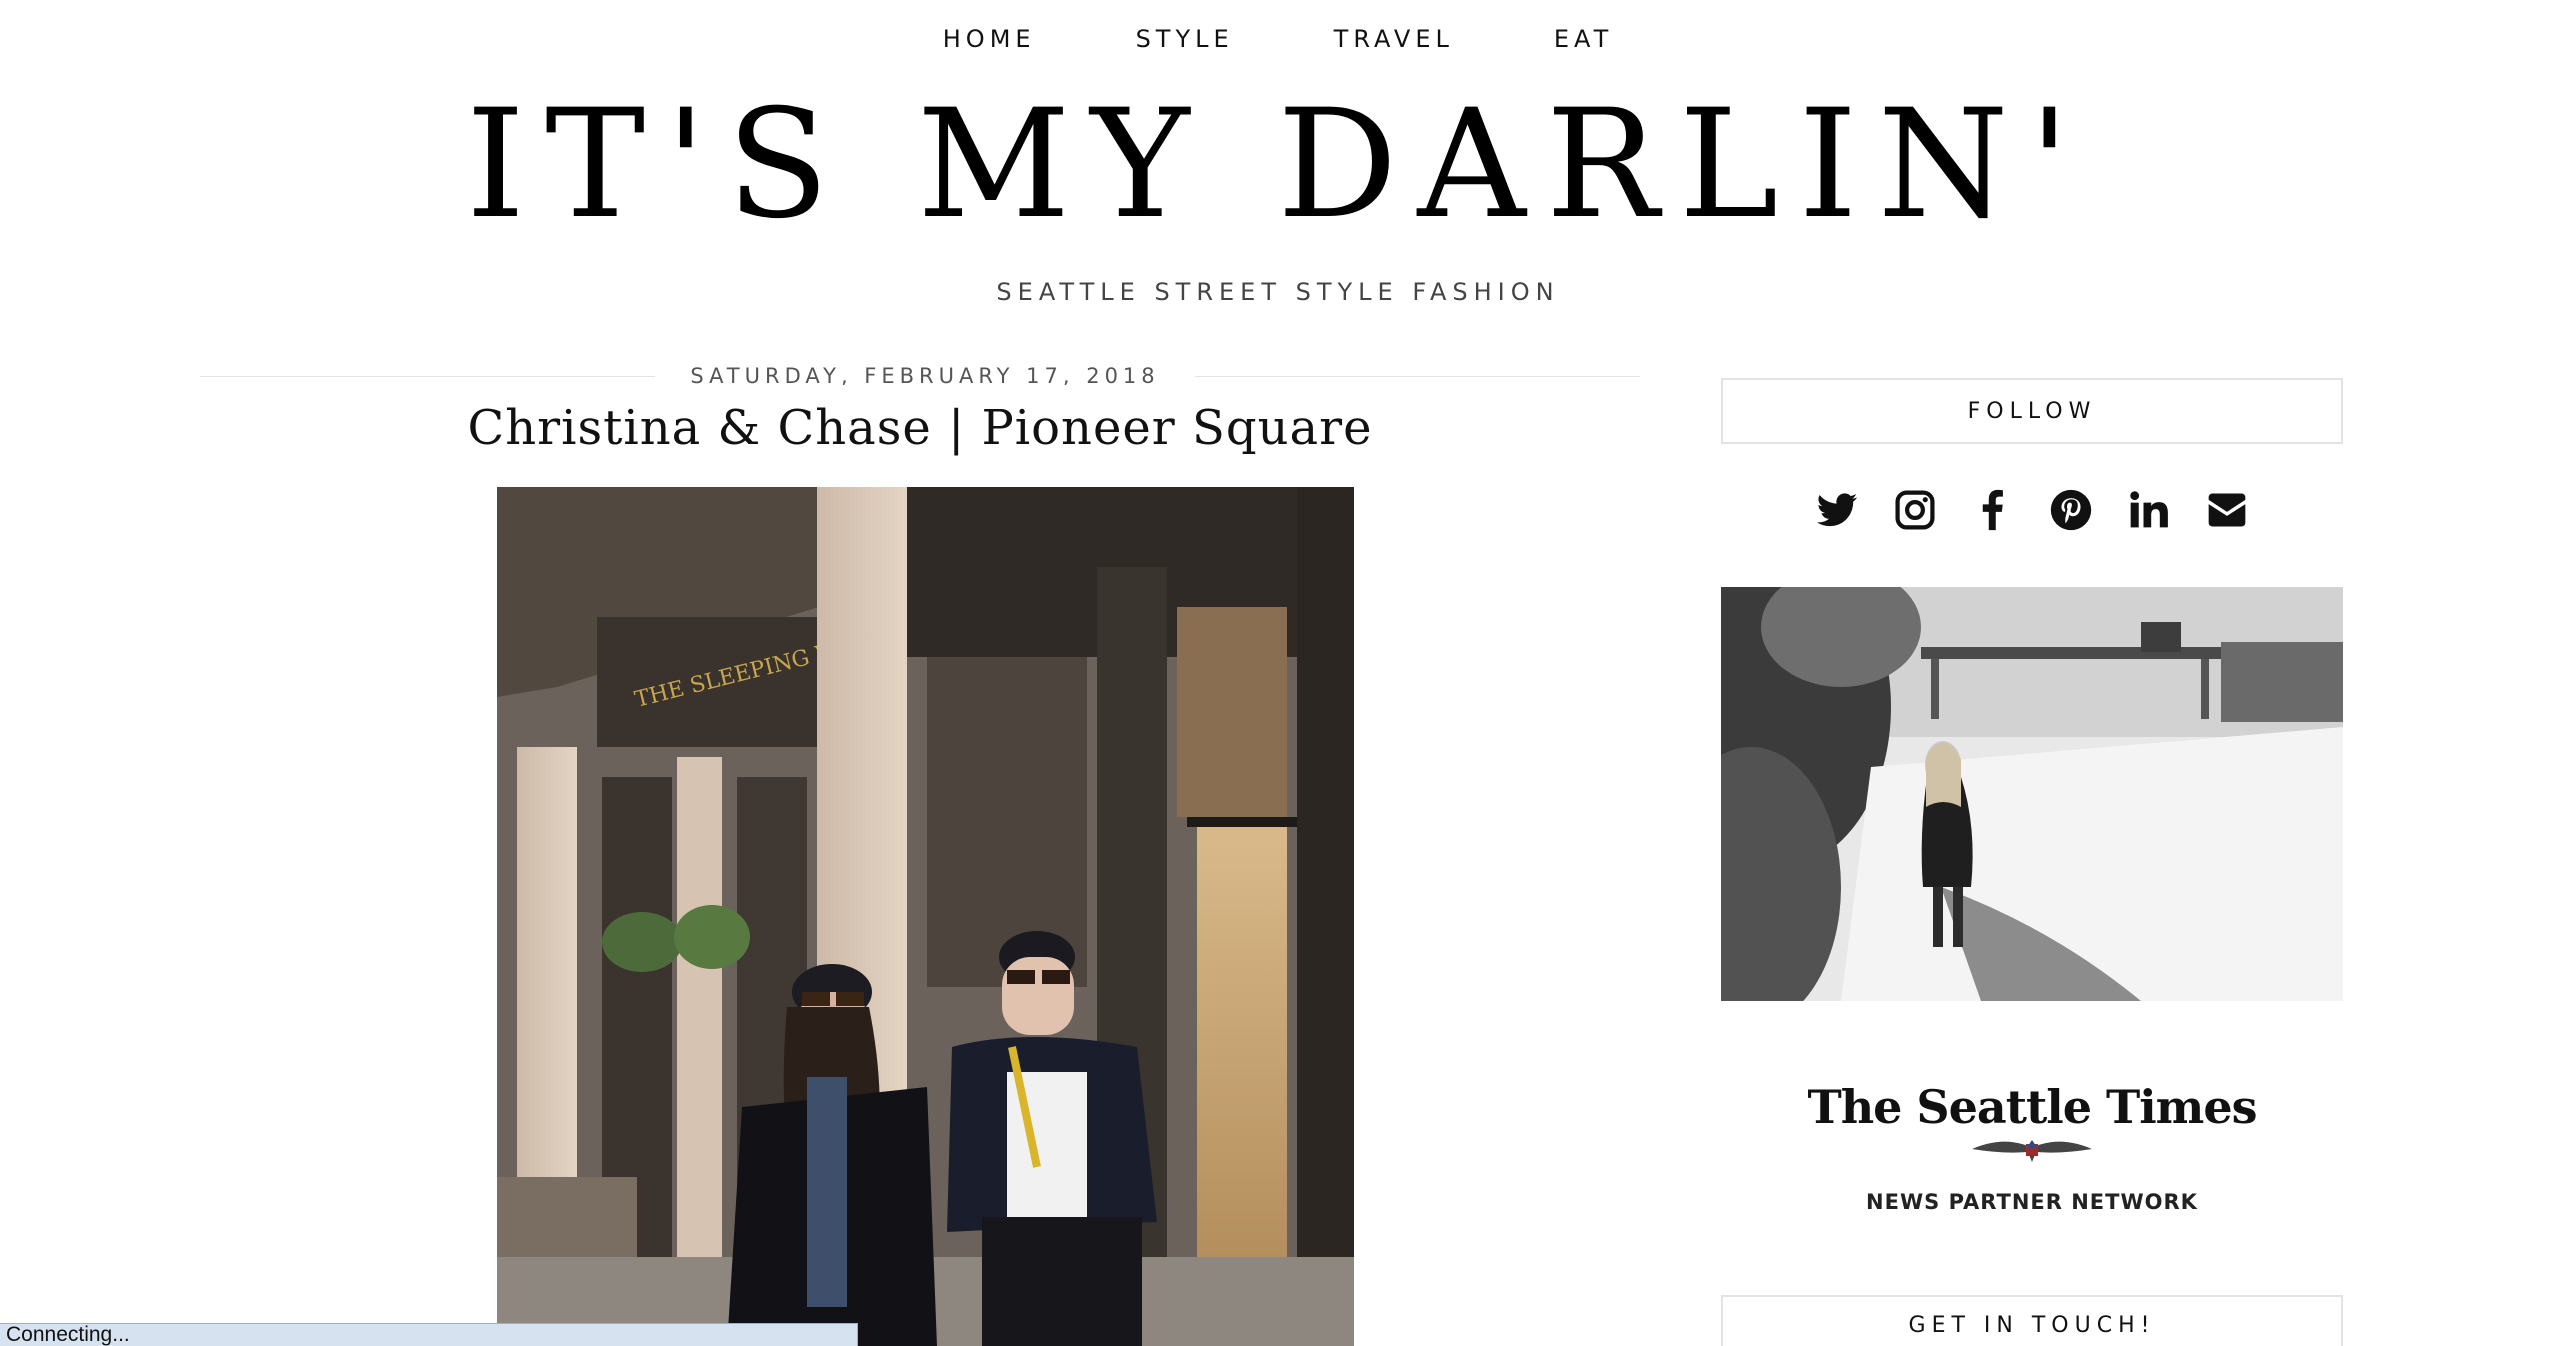  I want to click on partner-wordmark: The Seattle Times, so click(2032, 1107).